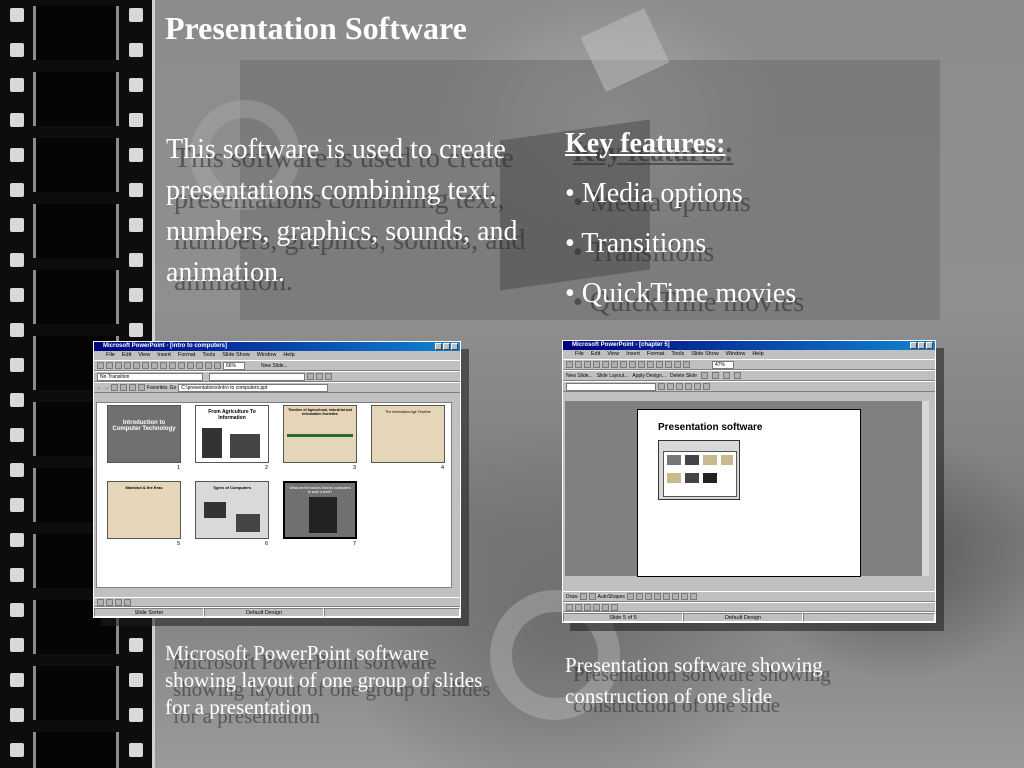 This screenshot has width=1024, height=768. Describe the element at coordinates (392, 612) in the screenshot. I see `status-empty` at that location.